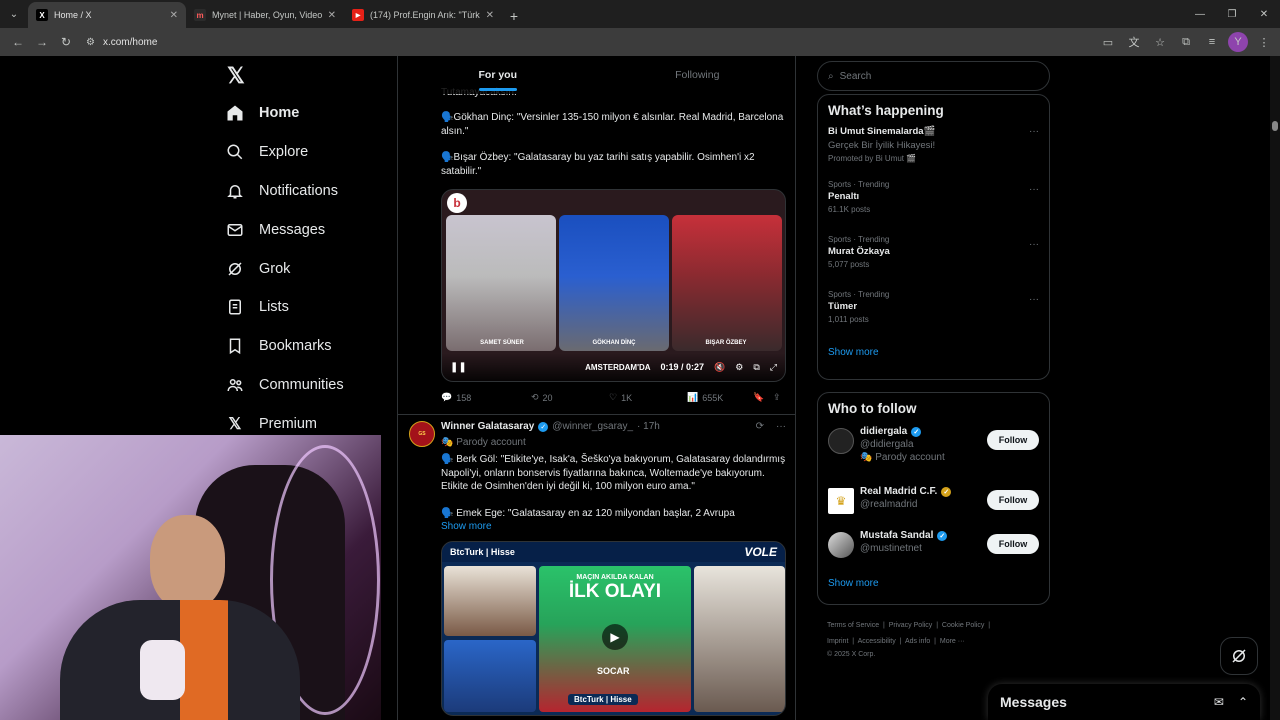 This screenshot has height=720, width=1280. I want to click on address-bar: ⚙ x.com/home, so click(588, 42).